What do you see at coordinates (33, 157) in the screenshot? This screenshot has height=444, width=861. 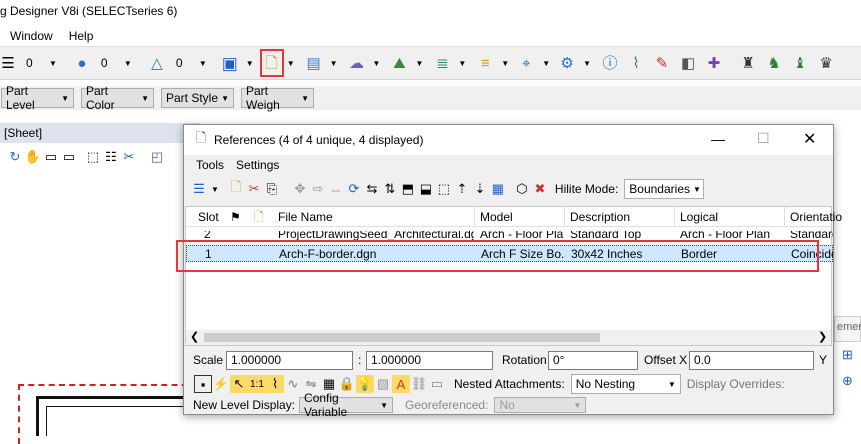 I see `pan-icon: ✋` at bounding box center [33, 157].